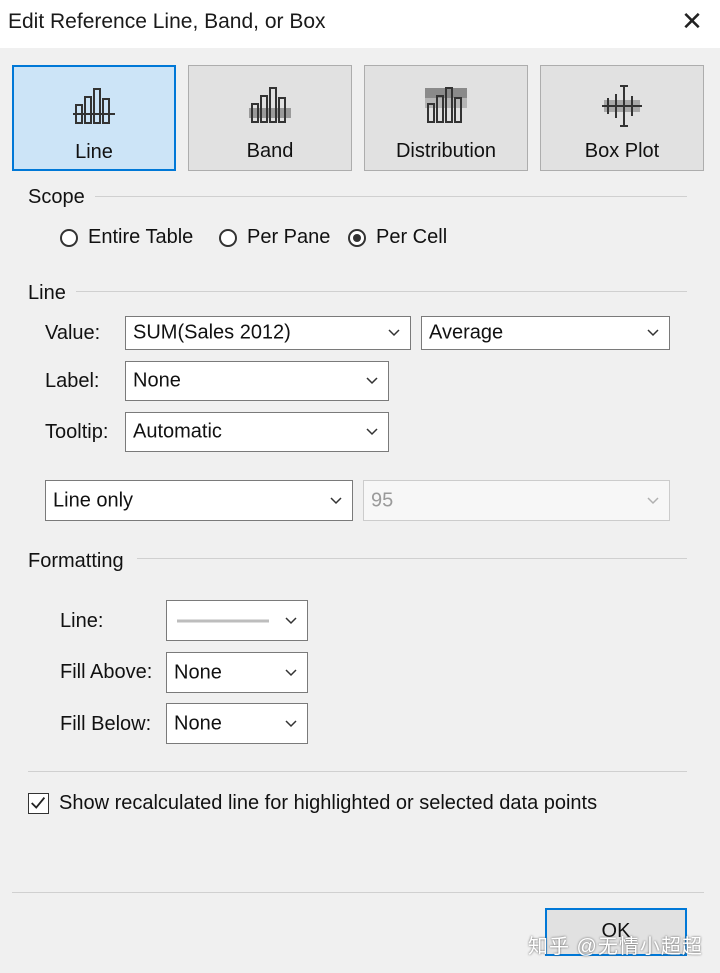 The image size is (720, 973). I want to click on fill-below-text: None, so click(198, 723).